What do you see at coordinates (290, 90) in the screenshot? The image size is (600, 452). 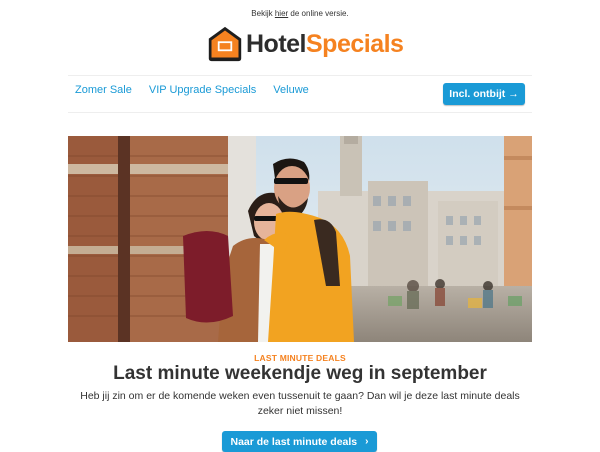 I see `nav-link-veluwe: Veluwe` at bounding box center [290, 90].